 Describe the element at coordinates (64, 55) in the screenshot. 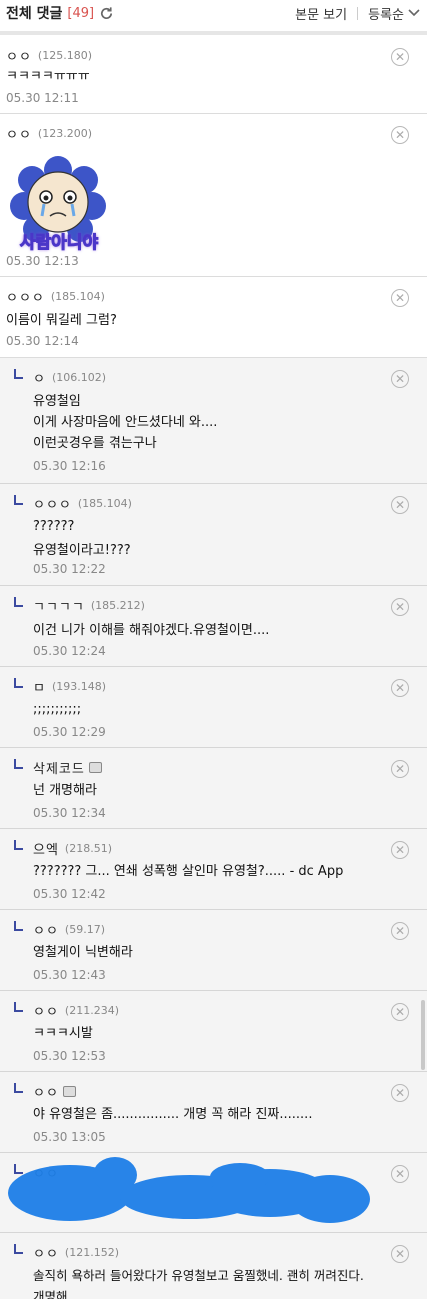

I see `comment-ip: (125.180)` at that location.